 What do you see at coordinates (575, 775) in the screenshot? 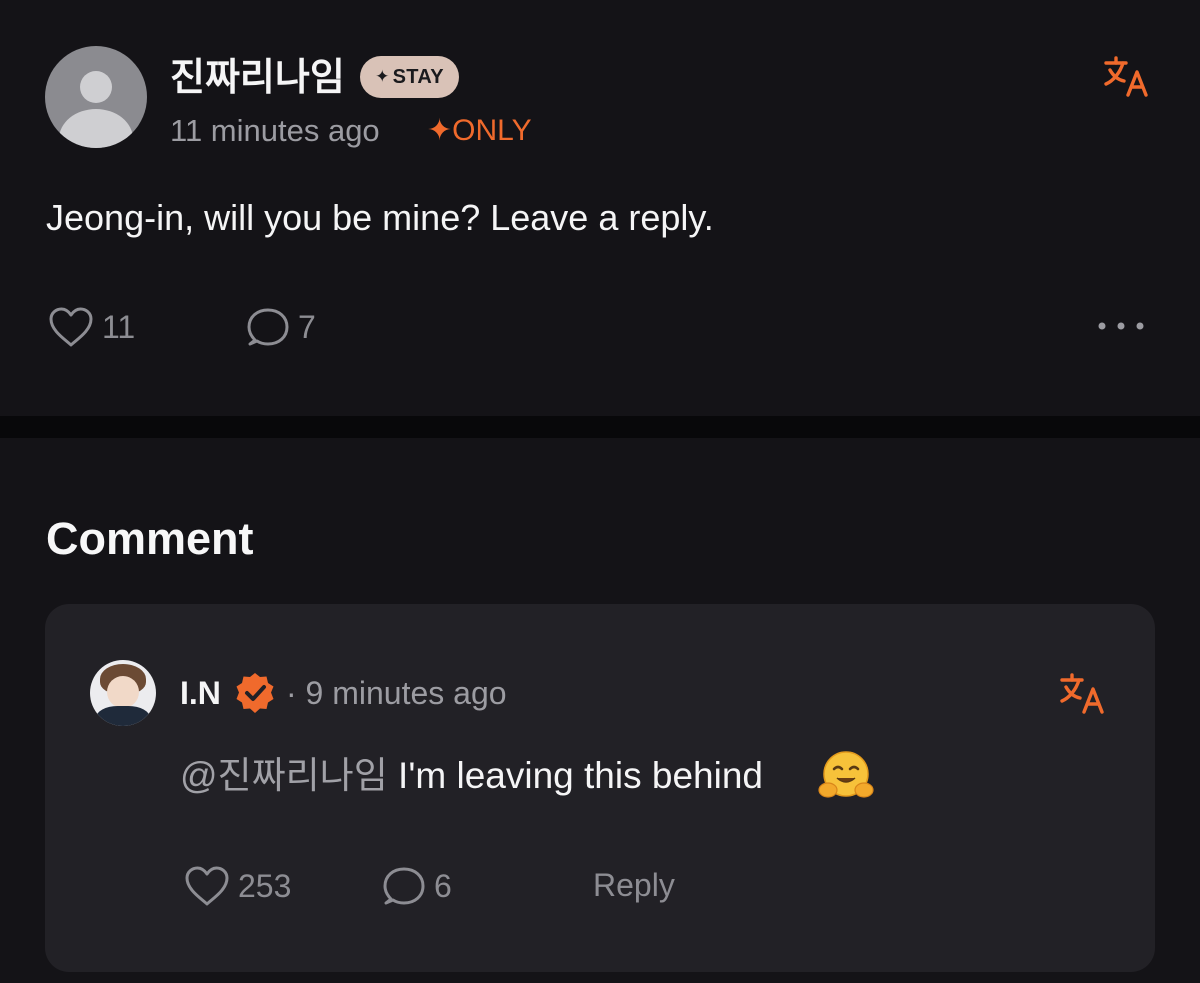
I see `comment-message: I'm leaving this behind` at bounding box center [575, 775].